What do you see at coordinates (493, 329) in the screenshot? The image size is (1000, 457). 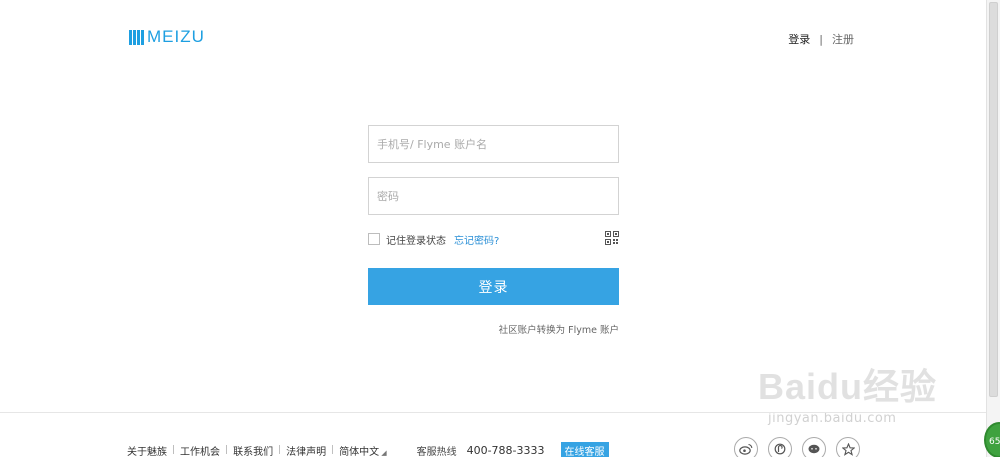 I see `convert-account-link: 社区账户转换为 Flyme 账户` at bounding box center [493, 329].